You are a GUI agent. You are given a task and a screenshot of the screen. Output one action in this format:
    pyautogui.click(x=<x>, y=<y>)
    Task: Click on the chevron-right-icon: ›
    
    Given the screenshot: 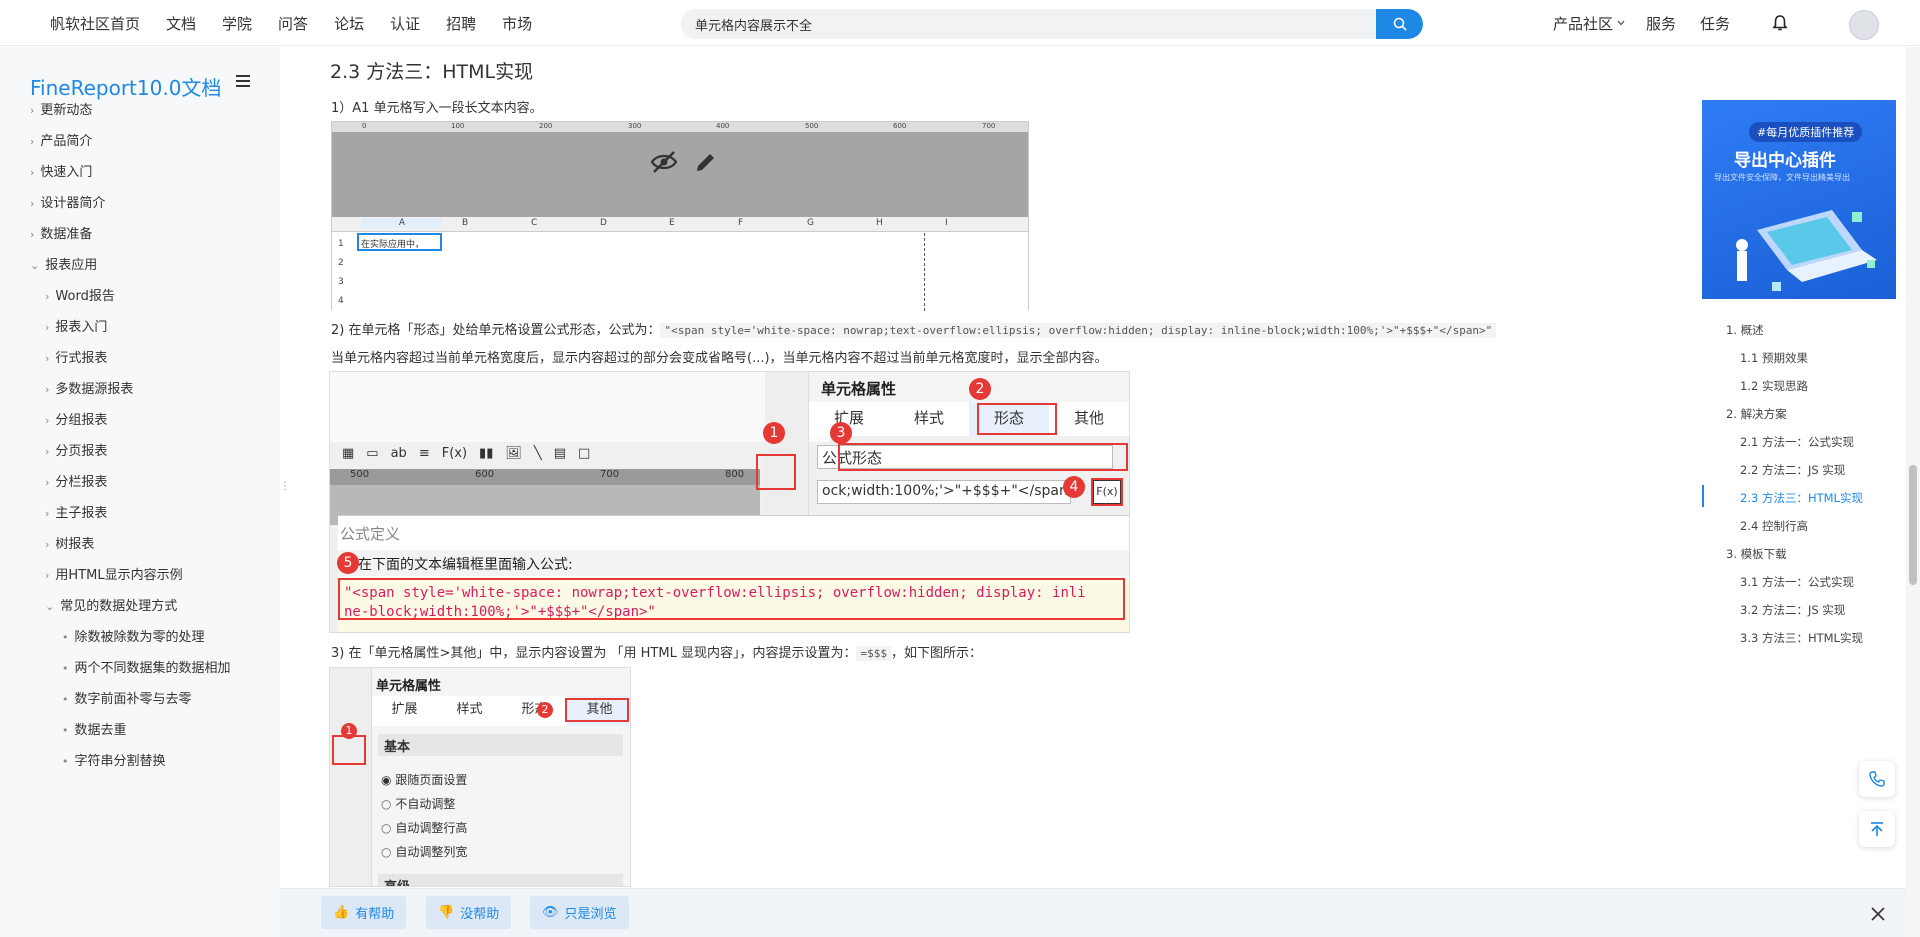 What is the action you would take?
    pyautogui.click(x=32, y=203)
    